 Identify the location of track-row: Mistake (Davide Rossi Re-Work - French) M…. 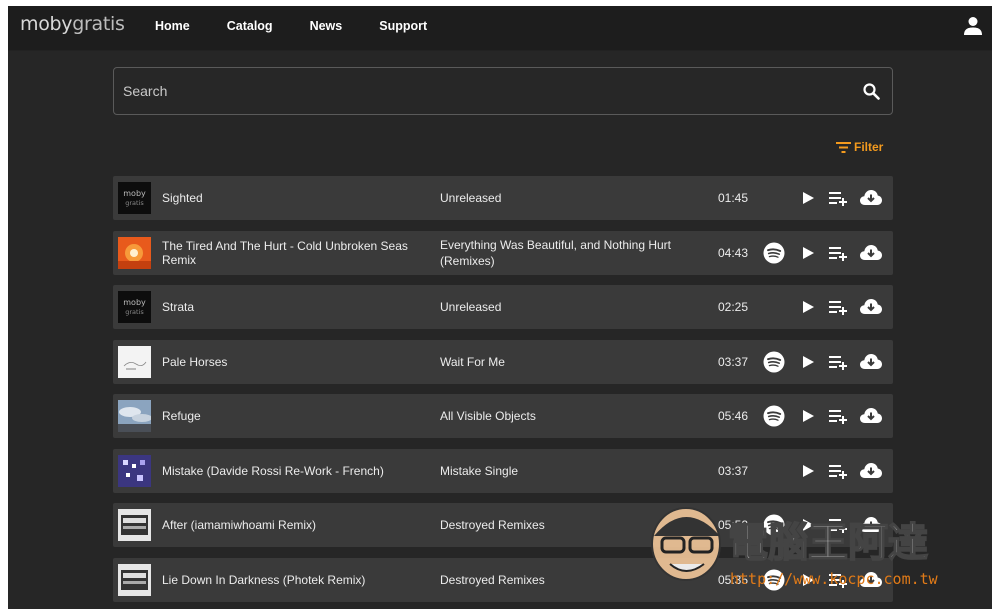
(503, 471).